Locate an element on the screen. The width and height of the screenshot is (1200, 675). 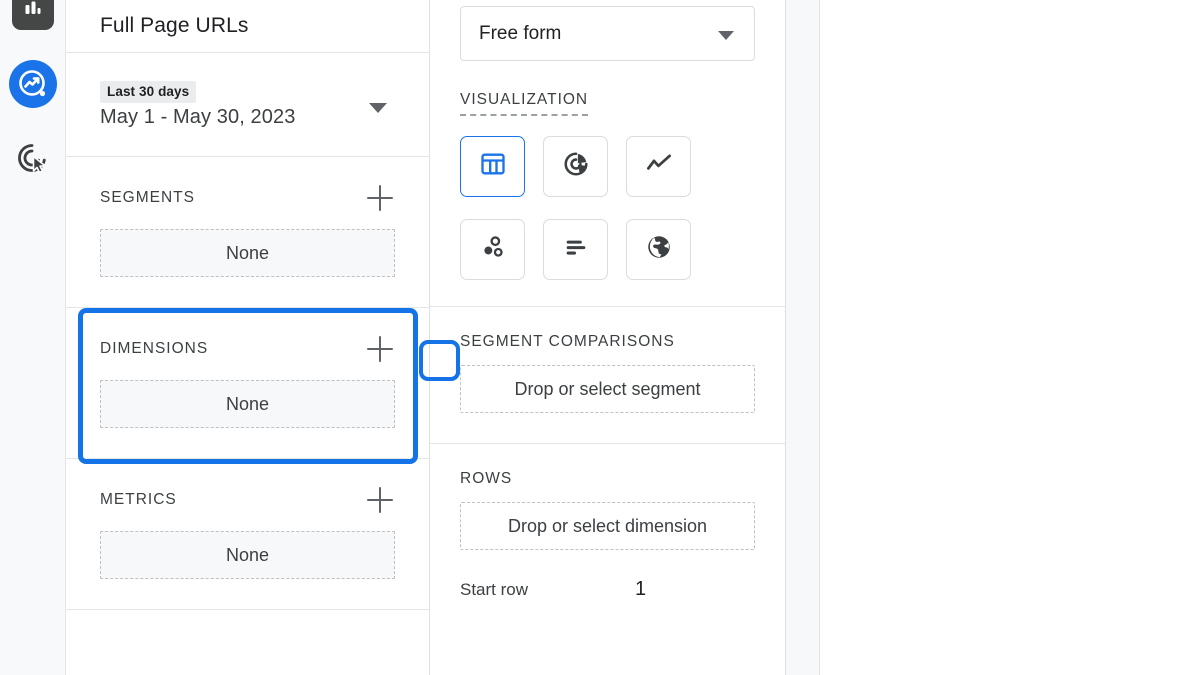
viz-option-line-chart is located at coordinates (658, 166).